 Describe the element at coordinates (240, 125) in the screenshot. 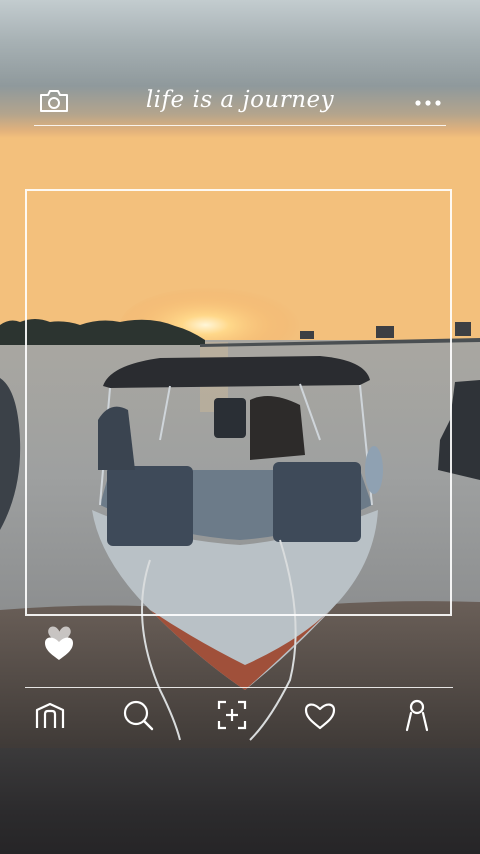

I see `header-divider` at that location.